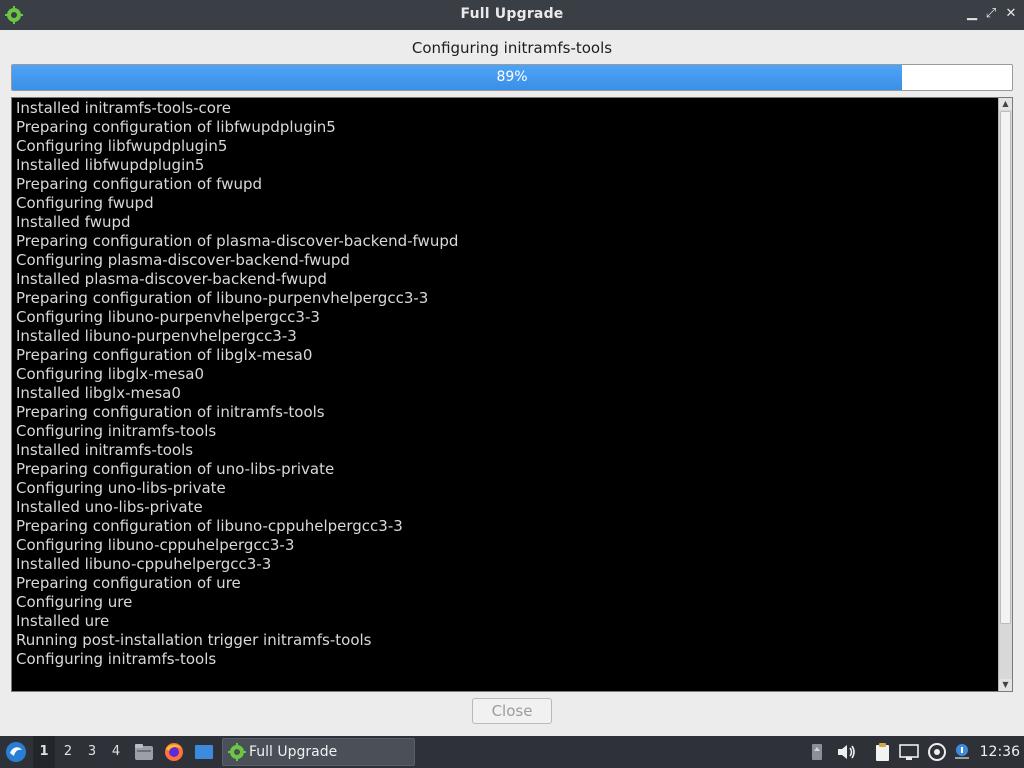  Describe the element at coordinates (155, 545) in the screenshot. I see `log-line: Configuring libuno-cppuhelpergcc3-3` at that location.